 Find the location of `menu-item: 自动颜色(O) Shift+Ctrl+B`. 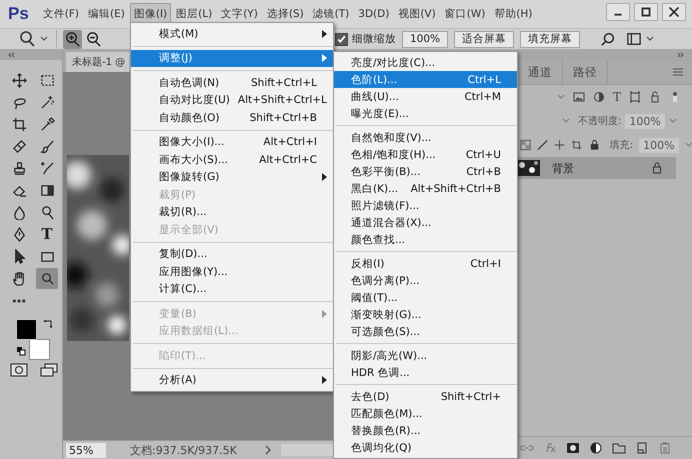

menu-item: 自动颜色(O) Shift+Ctrl+B is located at coordinates (232, 117).